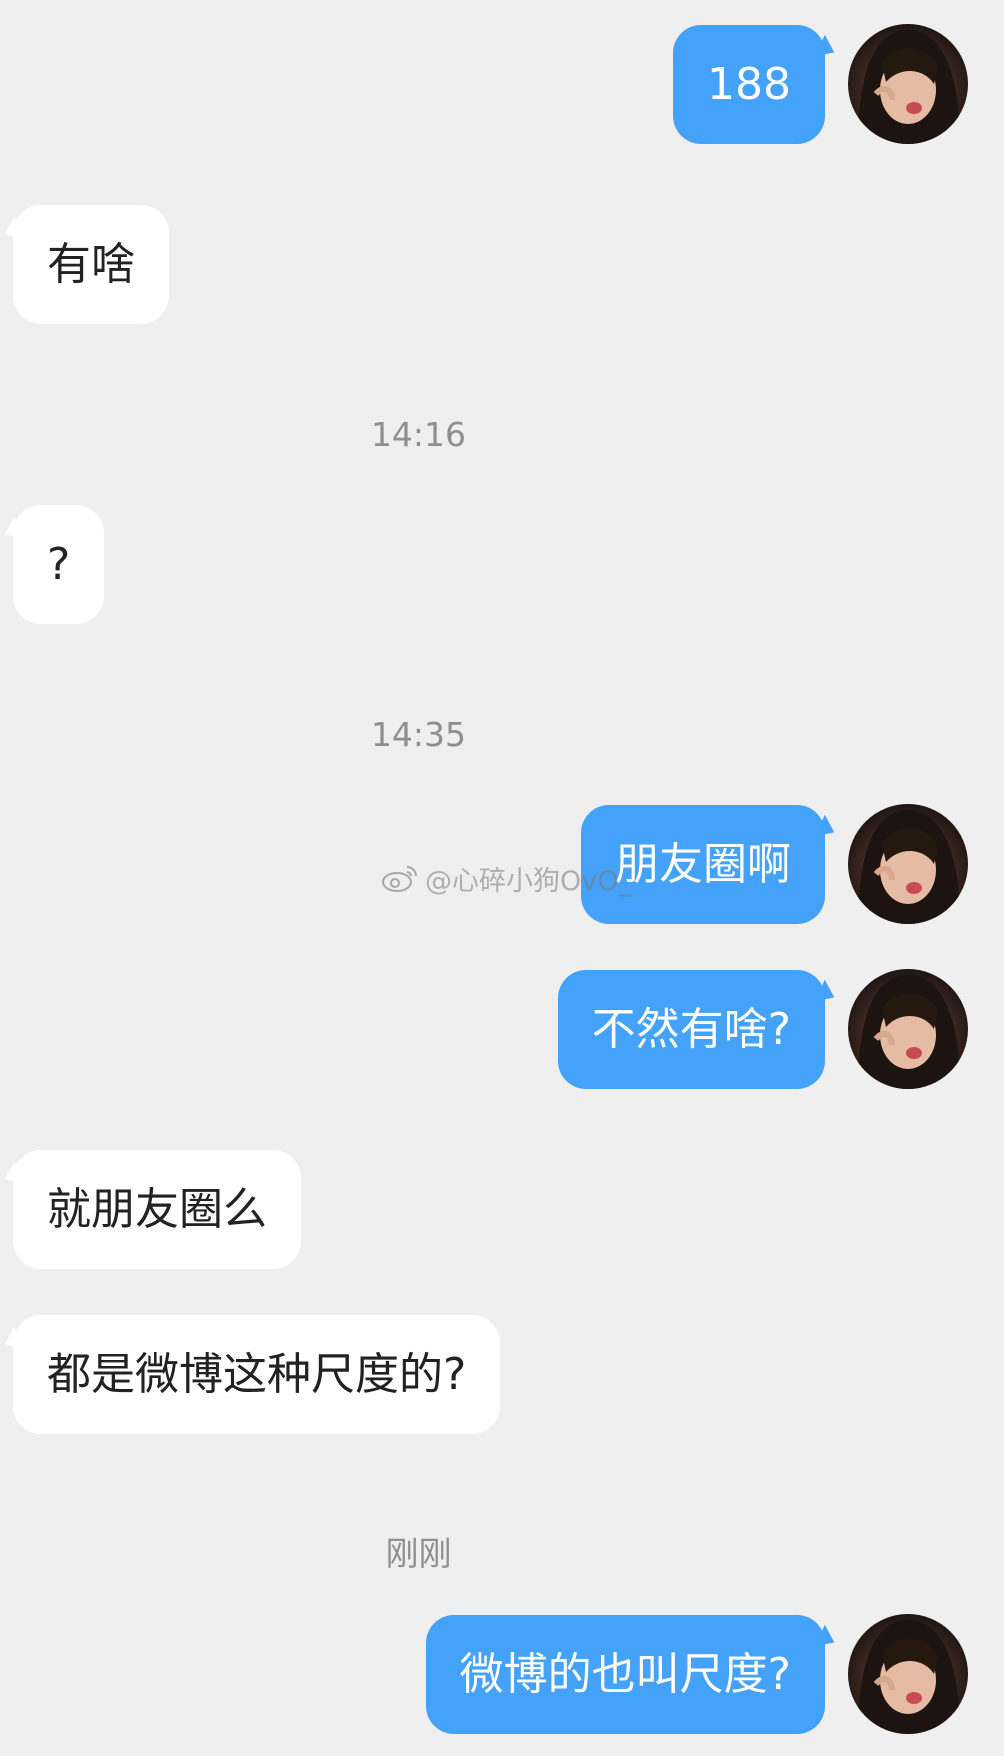  I want to click on message-outgoing: 微博的也叫尺度?, so click(625, 1674).